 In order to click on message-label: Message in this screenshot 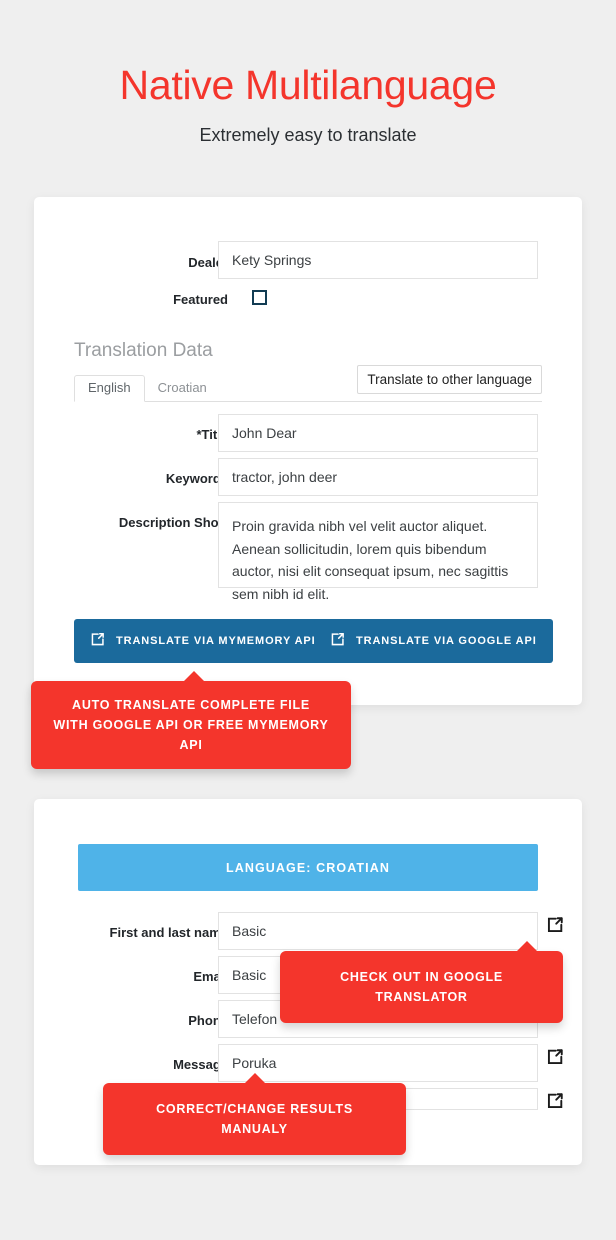, I will do `click(200, 1064)`.